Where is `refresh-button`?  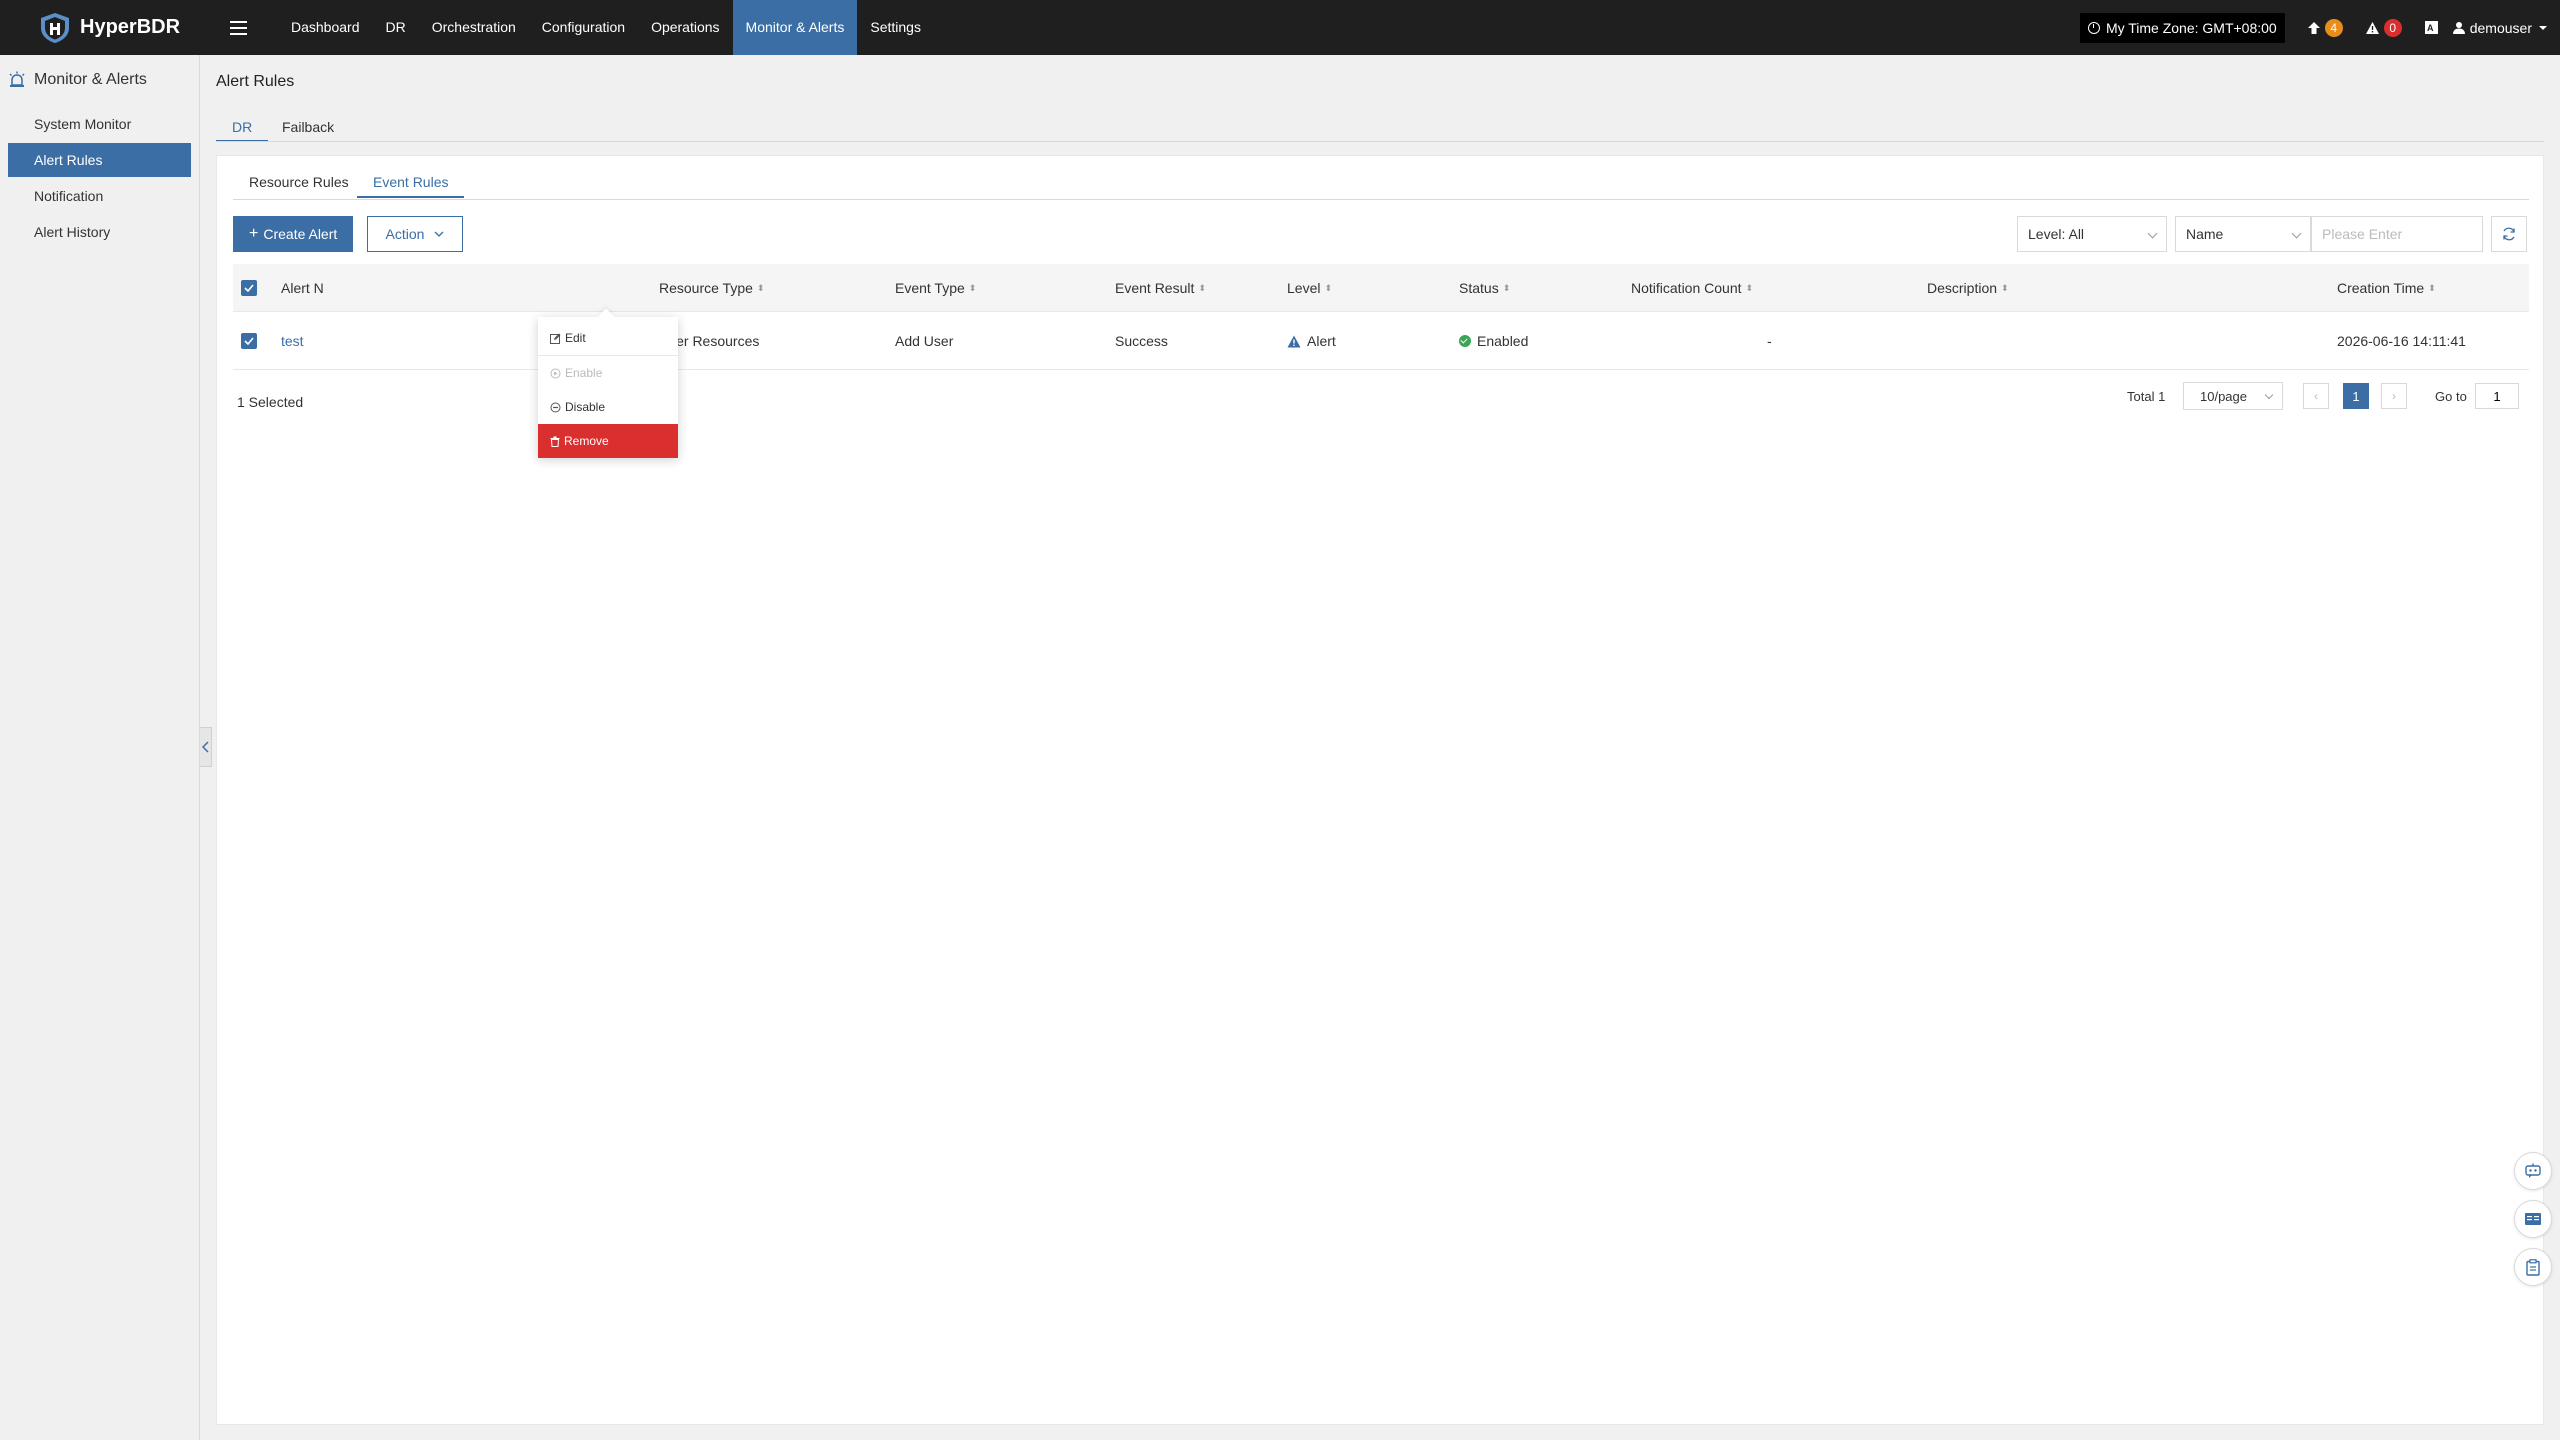 refresh-button is located at coordinates (2509, 234).